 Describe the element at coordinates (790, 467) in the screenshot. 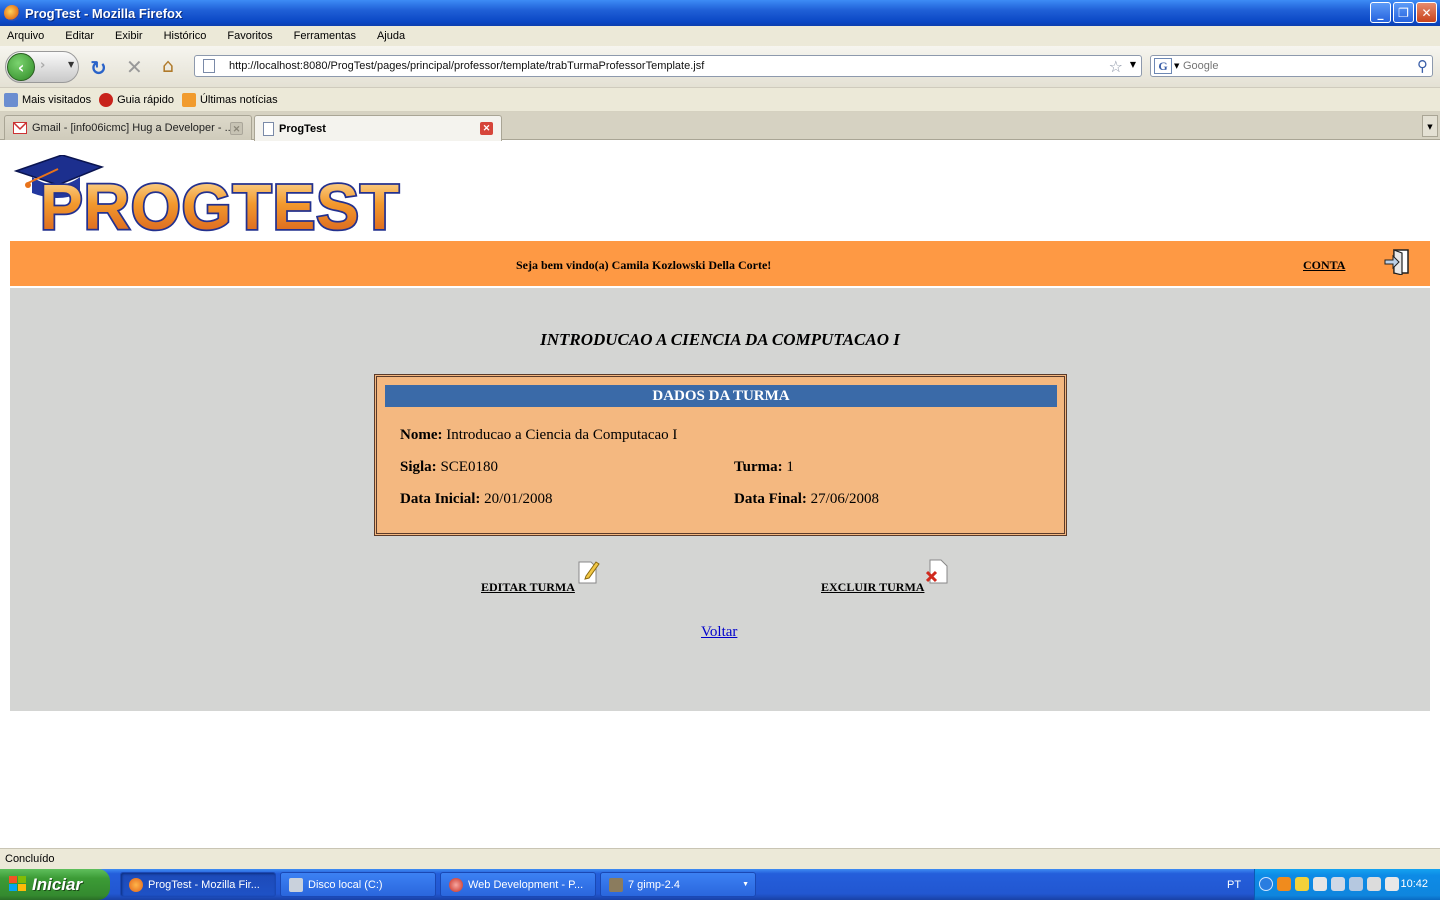

I see `turma-value: 1` at that location.